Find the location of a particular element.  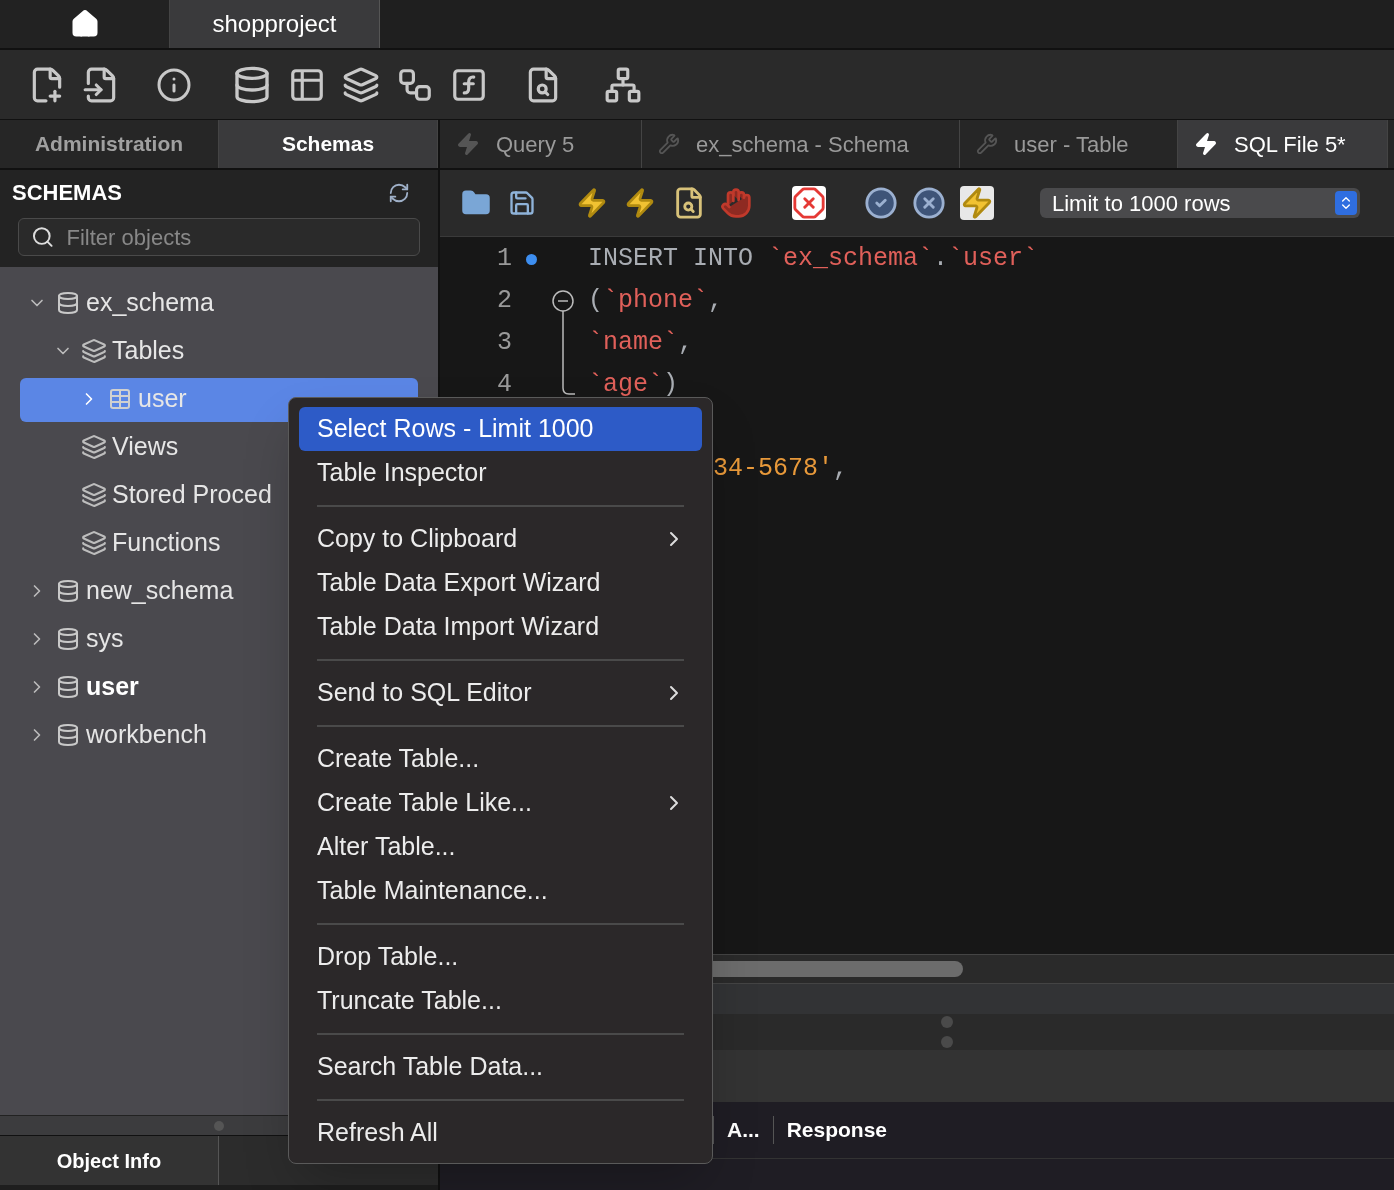

code-line: (`phone`, is located at coordinates (656, 301).